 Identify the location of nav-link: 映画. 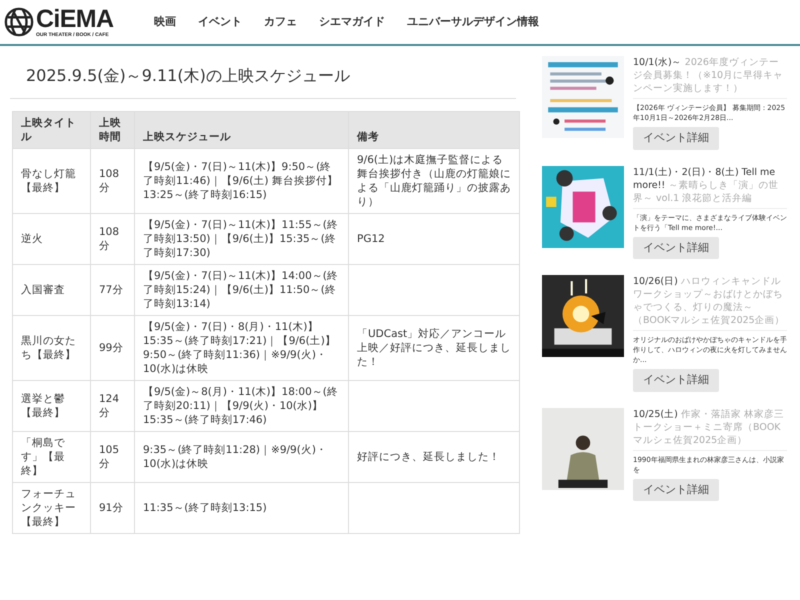
(165, 22).